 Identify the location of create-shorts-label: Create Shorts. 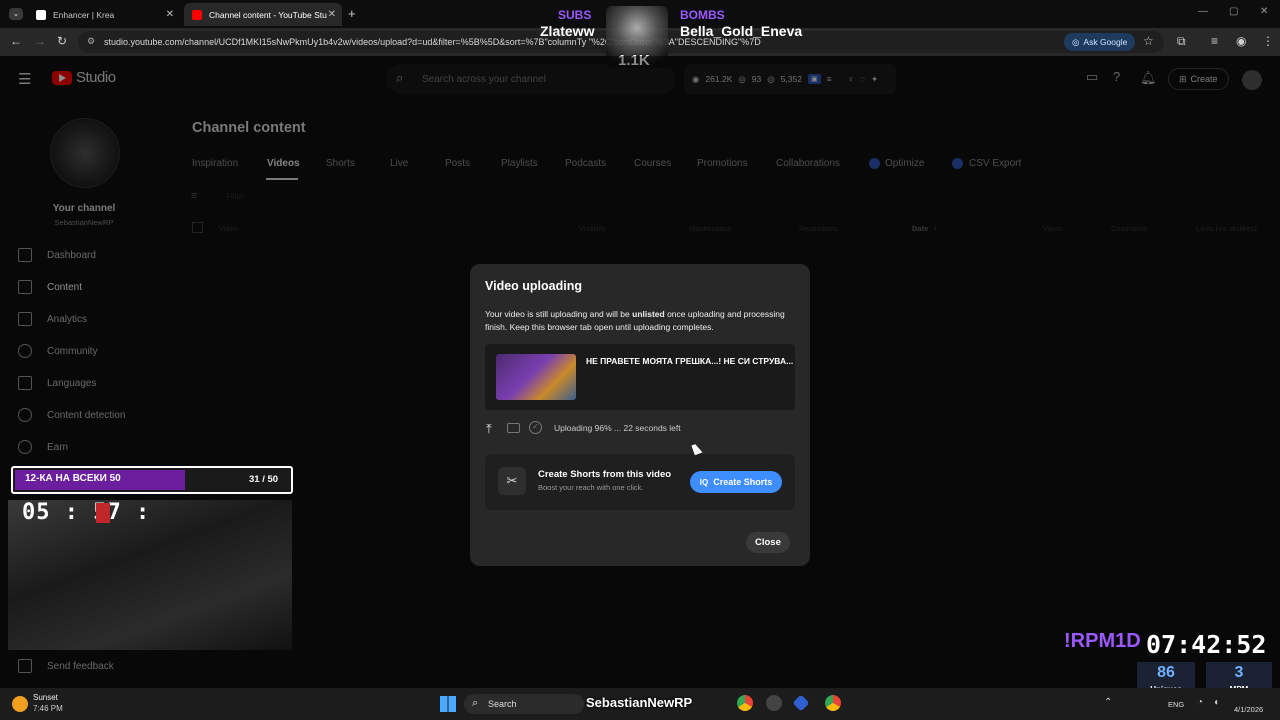
(743, 482).